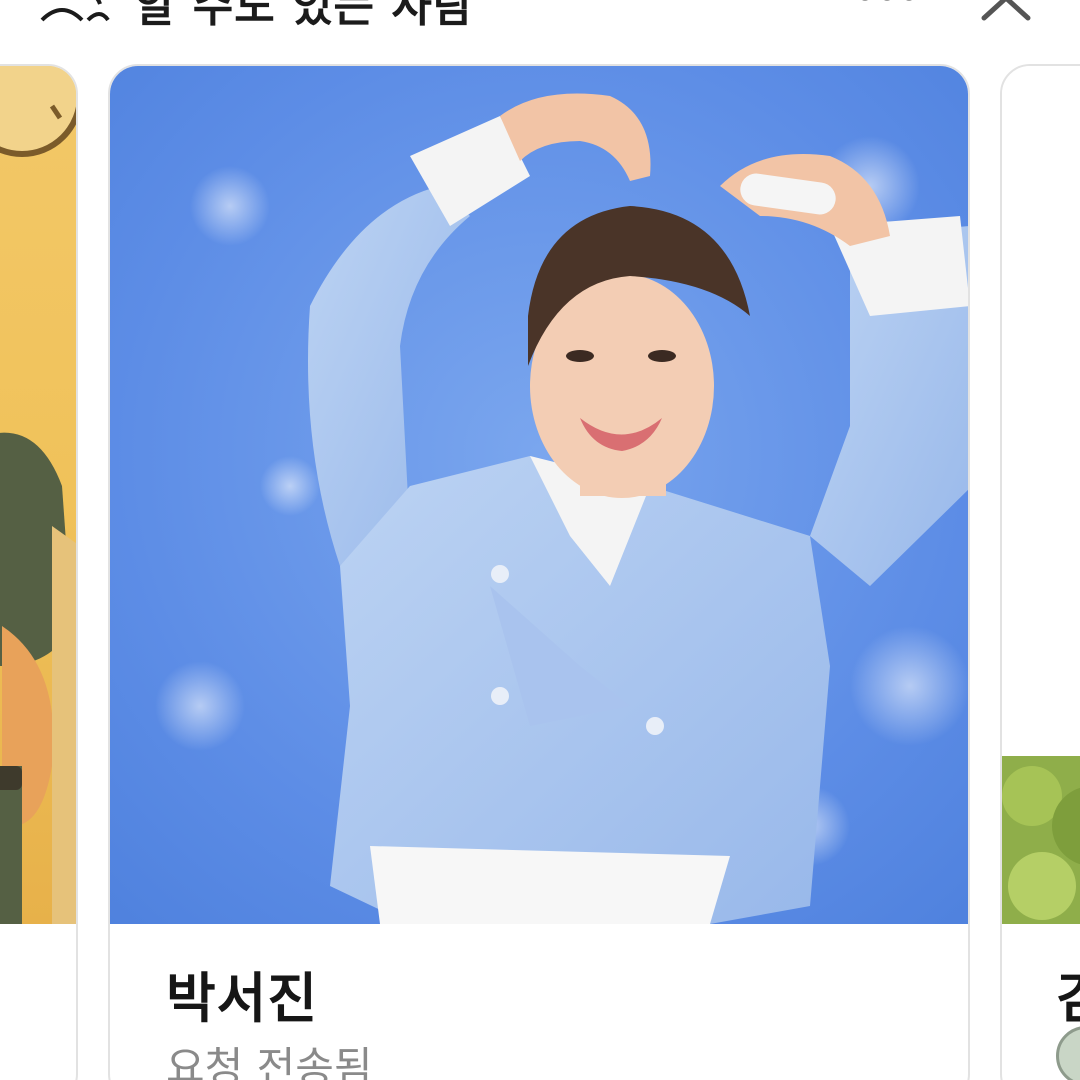 Image resolution: width=1080 pixels, height=1080 pixels. What do you see at coordinates (1006, 11) in the screenshot?
I see `close-icon` at bounding box center [1006, 11].